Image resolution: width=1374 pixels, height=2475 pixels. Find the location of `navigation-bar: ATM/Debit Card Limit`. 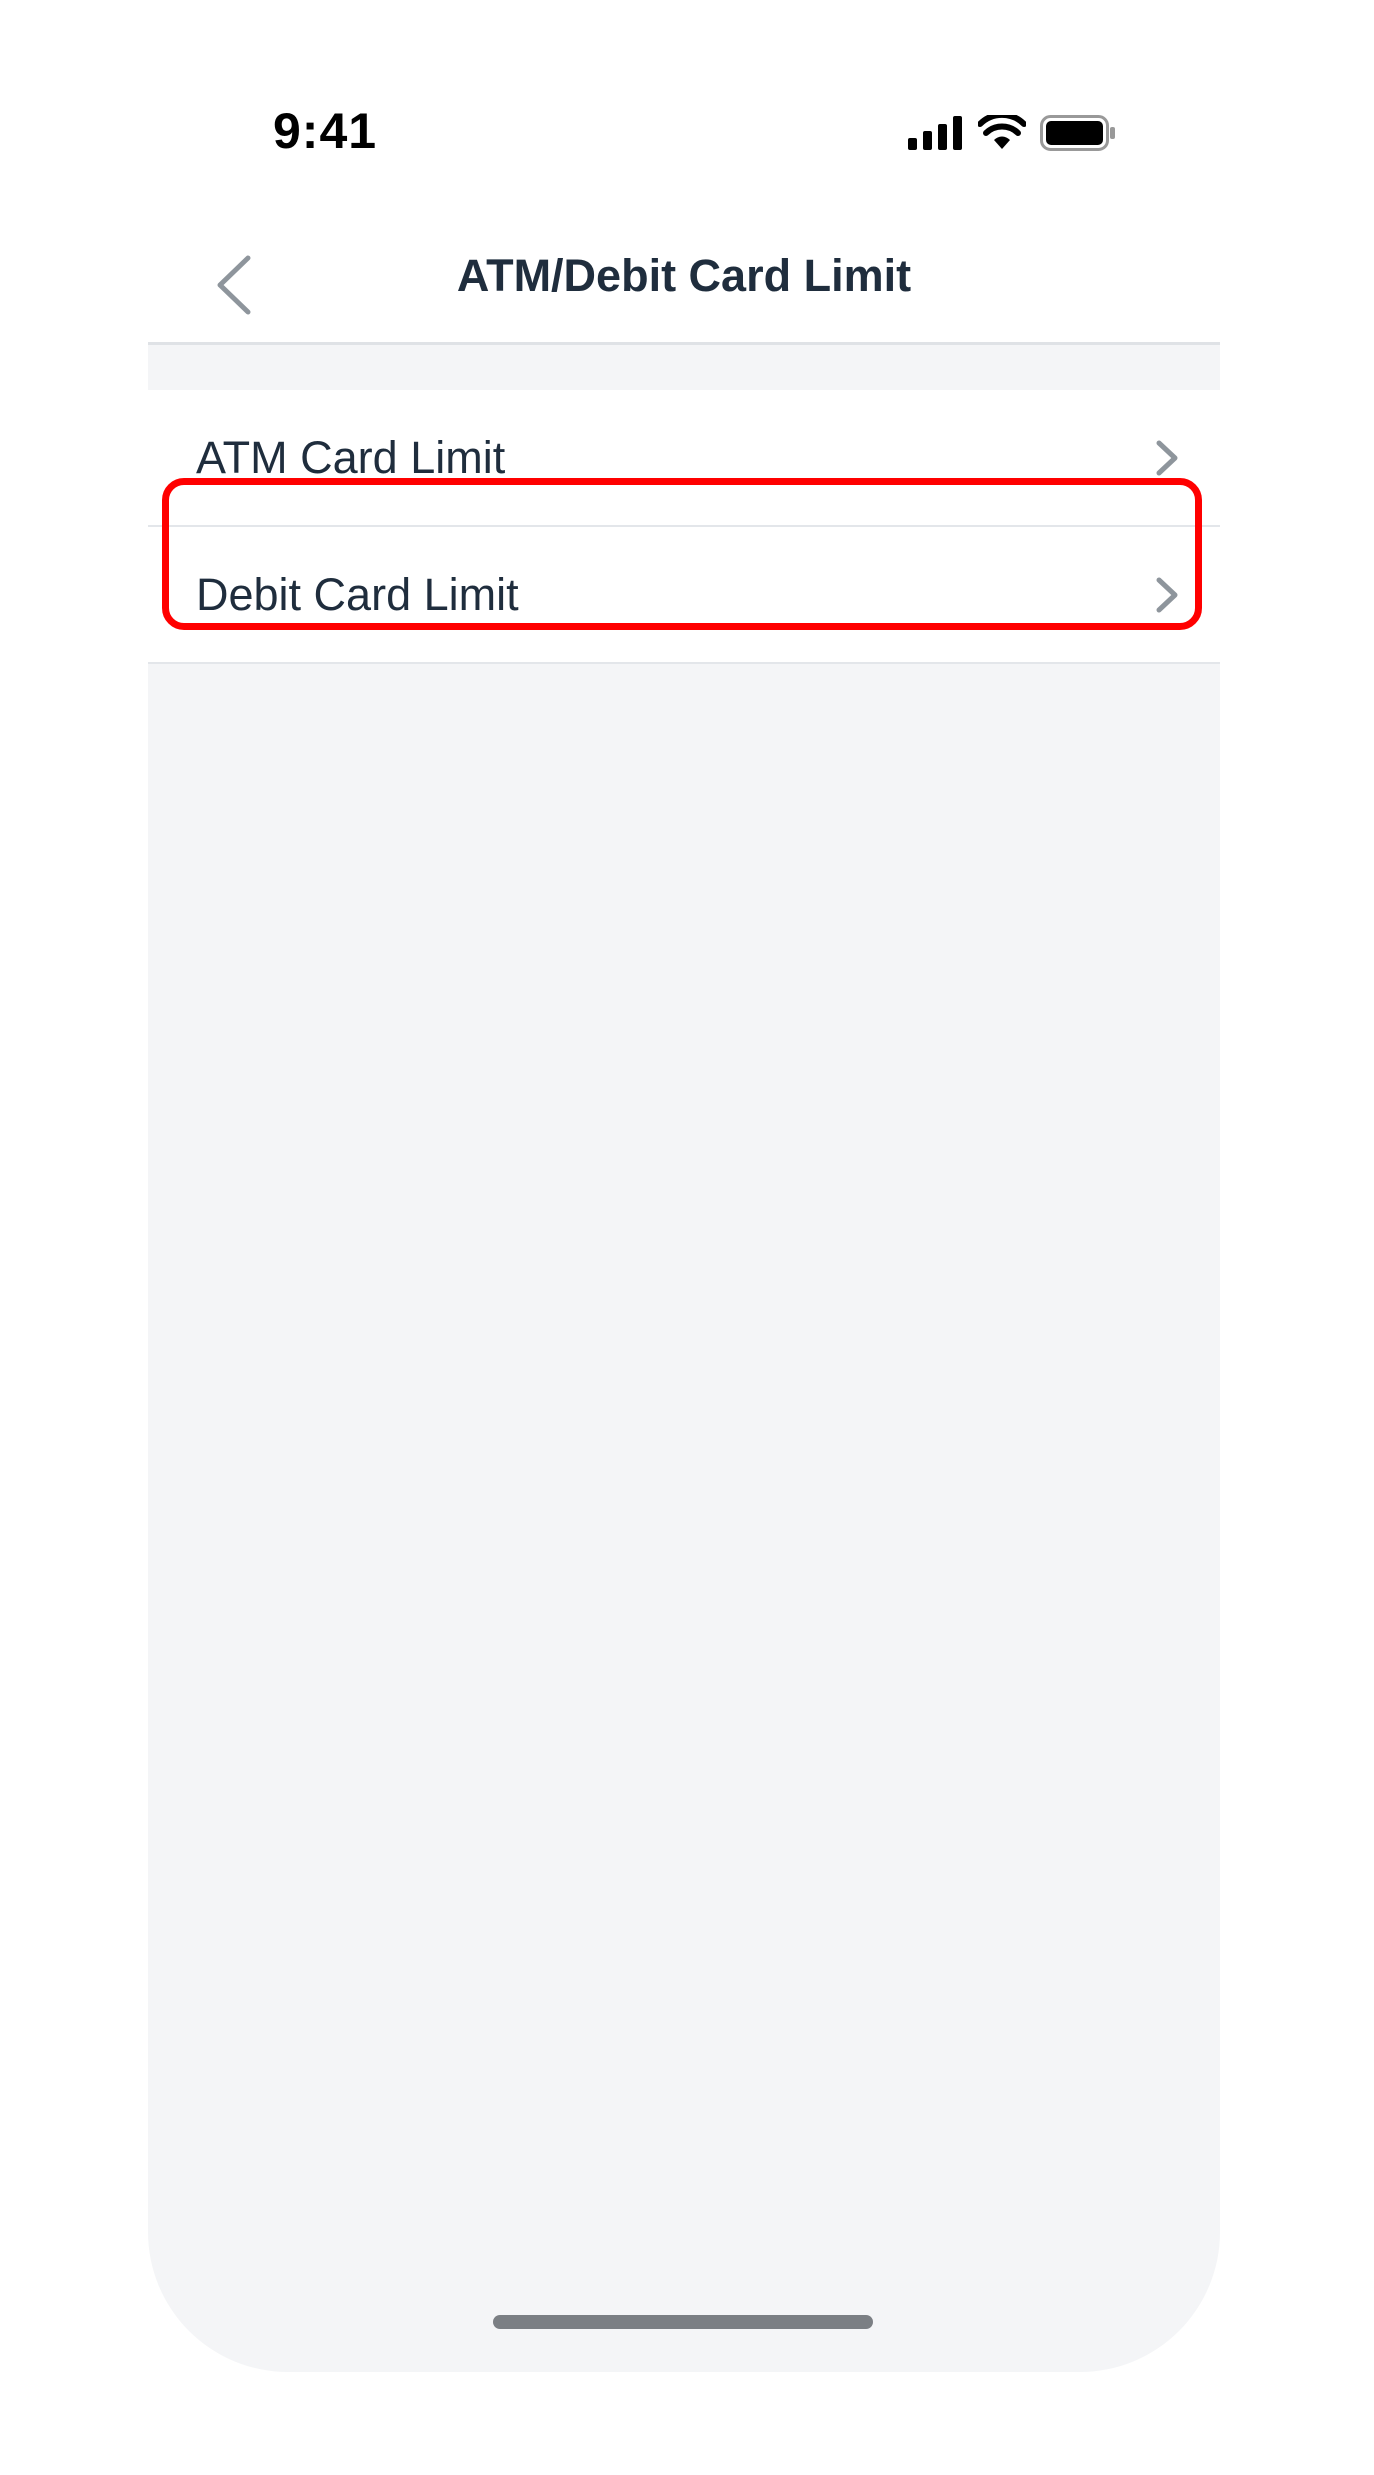

navigation-bar: ATM/Debit Card Limit is located at coordinates (684, 267).